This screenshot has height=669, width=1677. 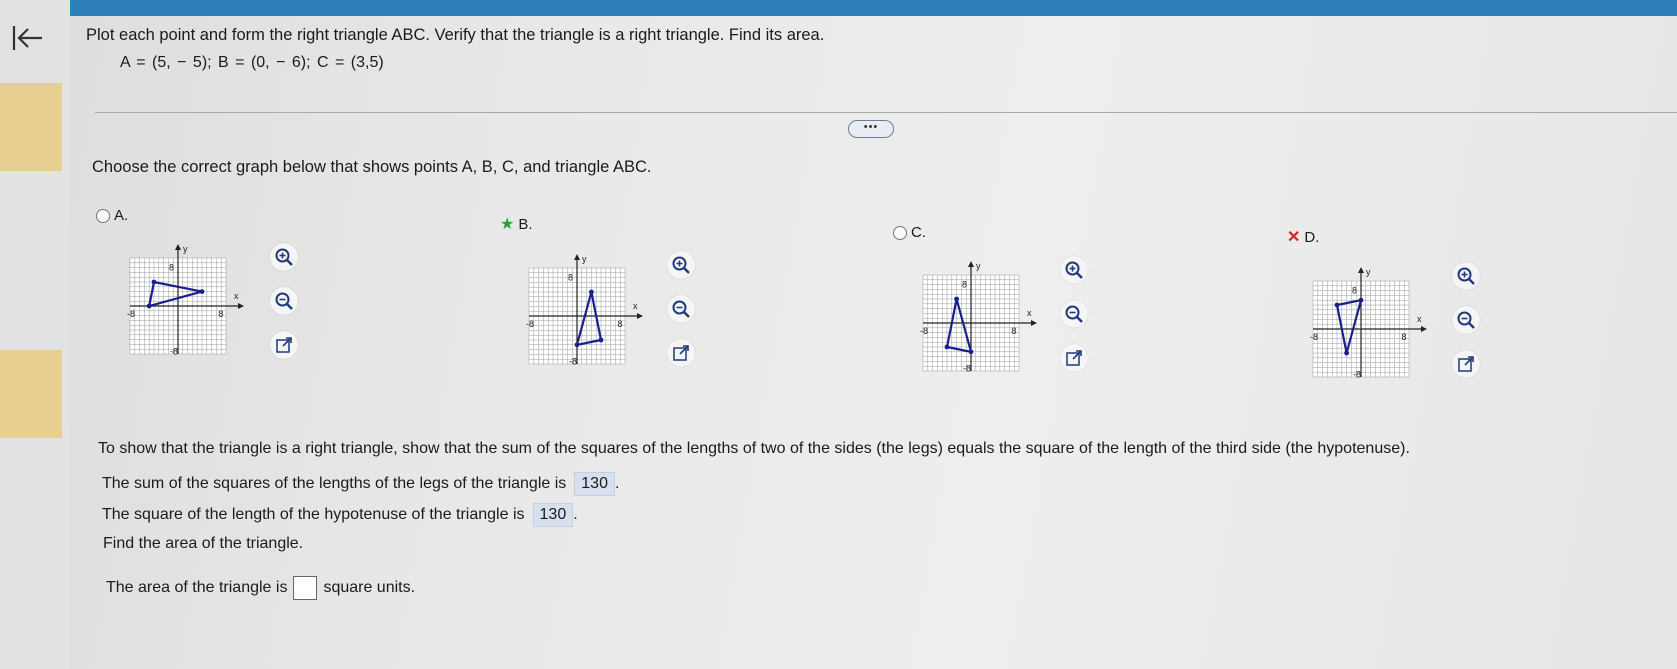 I want to click on back-to-start-icon, so click(x=27, y=38).